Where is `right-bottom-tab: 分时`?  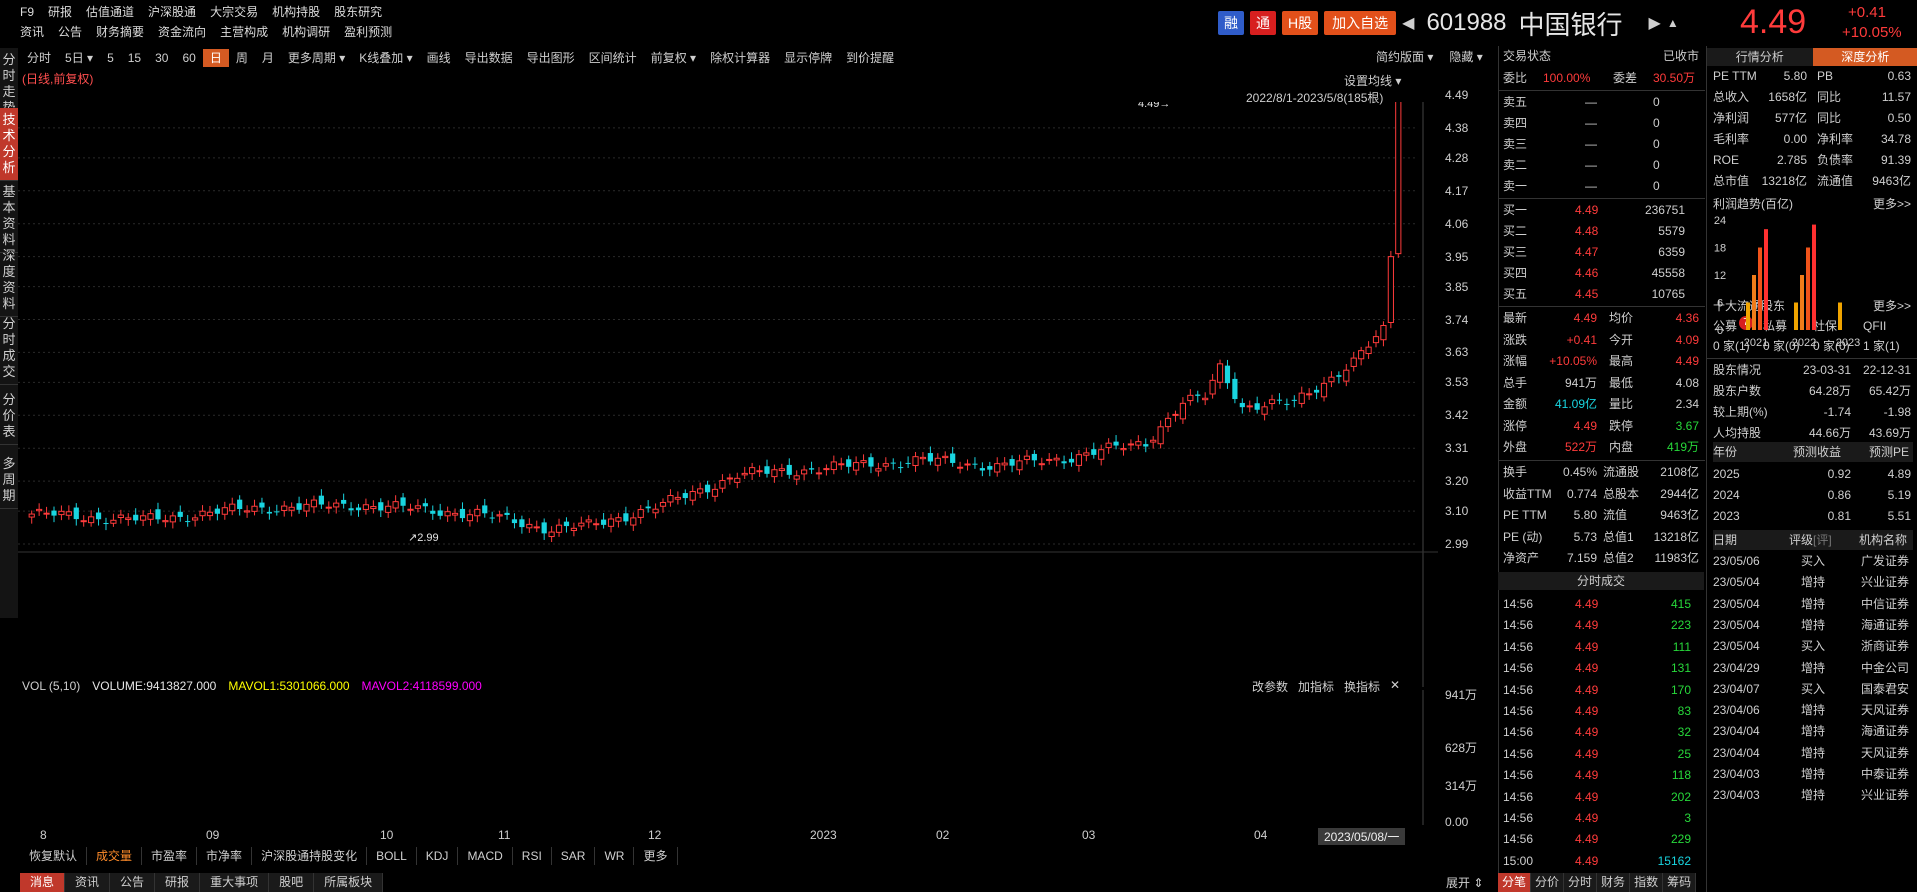 right-bottom-tab: 分时 is located at coordinates (1581, 882).